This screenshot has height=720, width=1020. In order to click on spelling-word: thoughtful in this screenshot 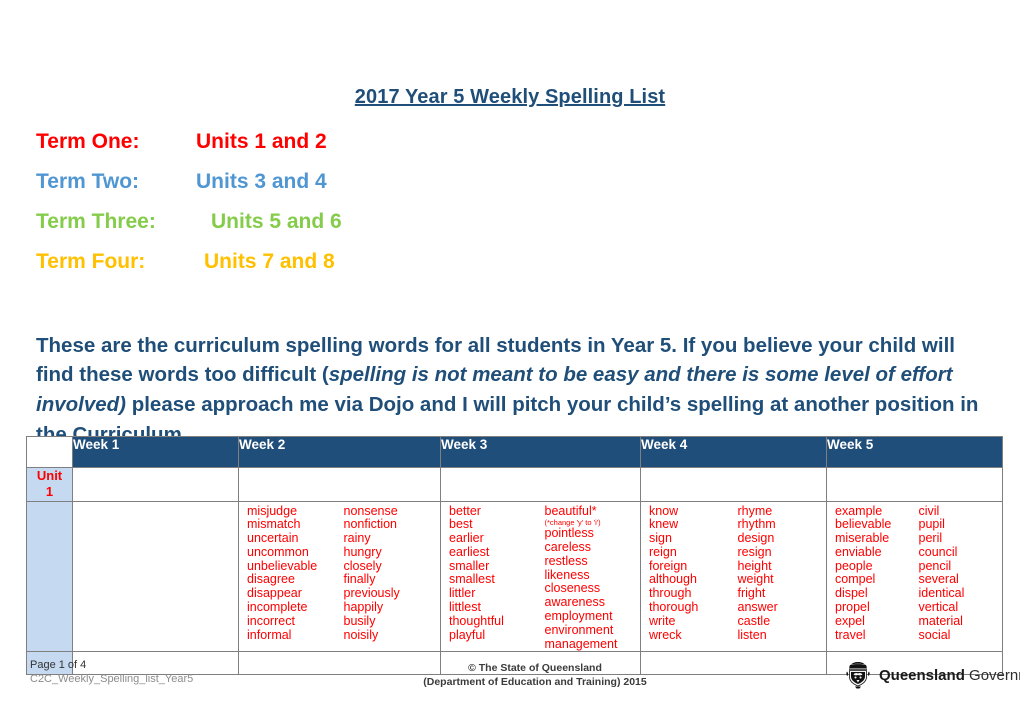, I will do `click(476, 620)`.